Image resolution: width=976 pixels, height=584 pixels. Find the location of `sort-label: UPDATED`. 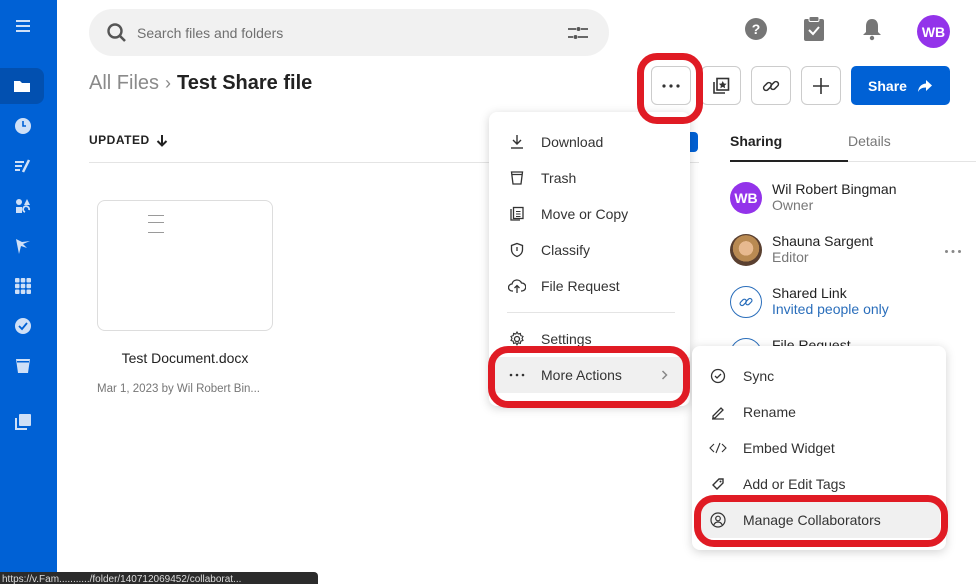

sort-label: UPDATED is located at coordinates (119, 140).